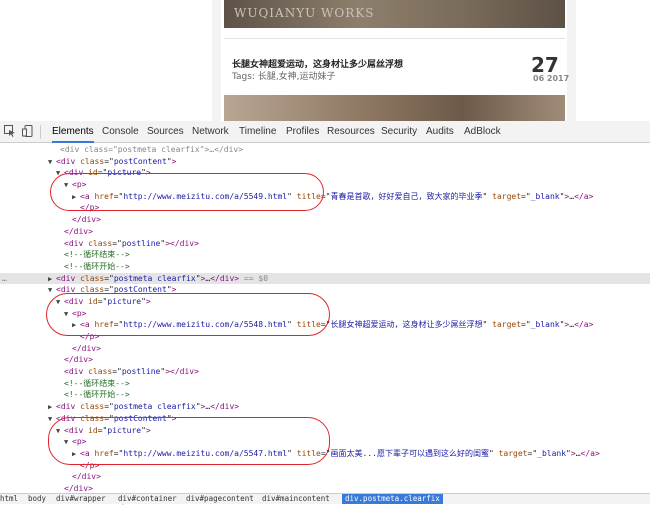 This screenshot has width=650, height=506. Describe the element at coordinates (210, 132) in the screenshot. I see `tab-network: Network` at that location.